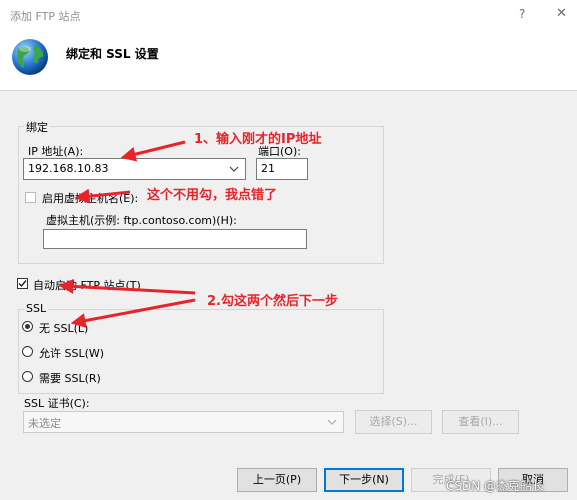 The height and width of the screenshot is (500, 577). Describe the element at coordinates (268, 168) in the screenshot. I see `port-value: 21` at that location.